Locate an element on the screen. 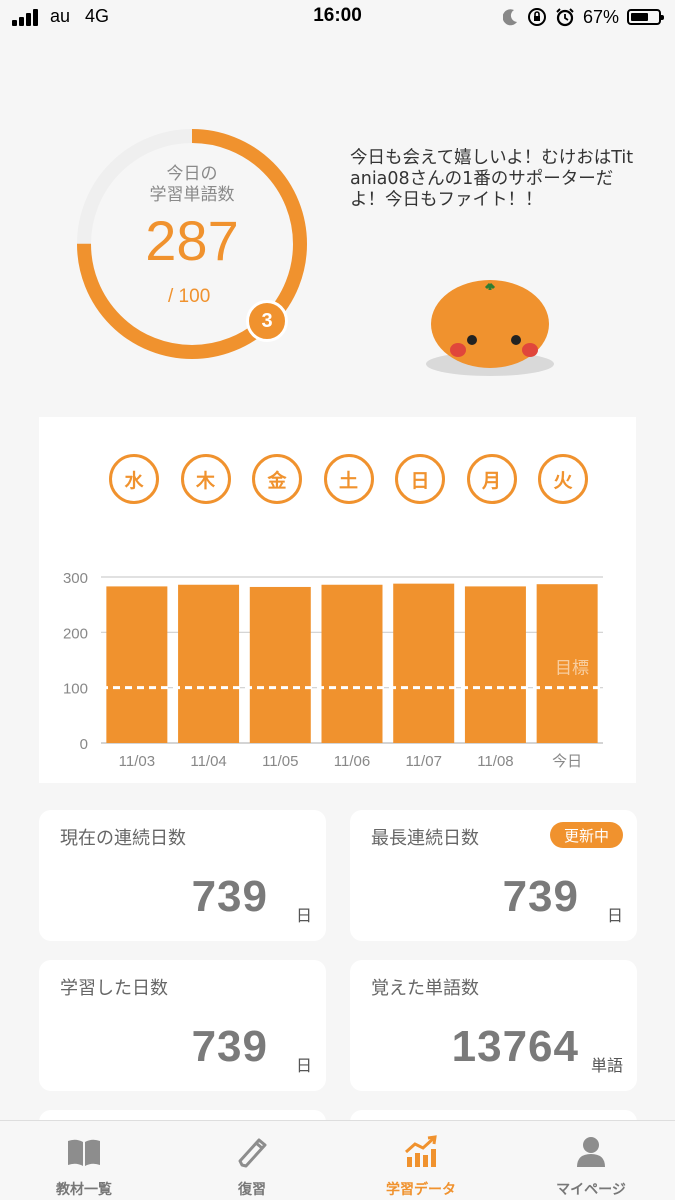  daily-progress-ring: 今日の 学習単語数 287 / 100 3 is located at coordinates (192, 244).